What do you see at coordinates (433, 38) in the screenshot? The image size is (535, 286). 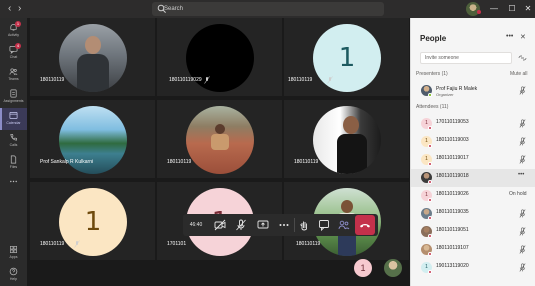 I see `panel-title: People` at bounding box center [433, 38].